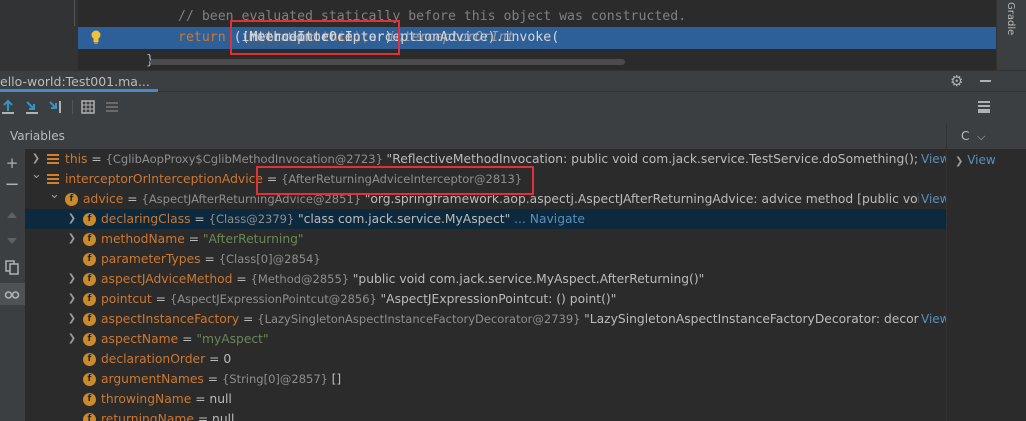 The image size is (1026, 421). Describe the element at coordinates (1010, 18) in the screenshot. I see `gradle-tab-label: Gradle` at that location.